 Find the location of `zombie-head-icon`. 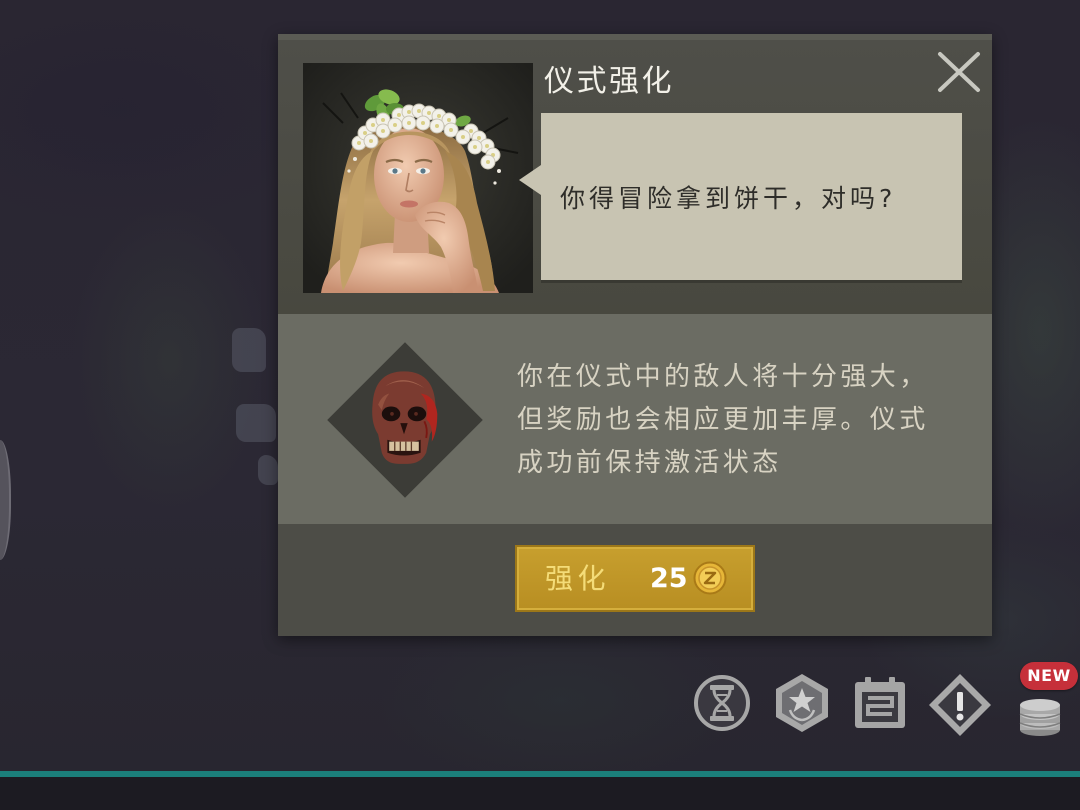

zombie-head-icon is located at coordinates (405, 417).